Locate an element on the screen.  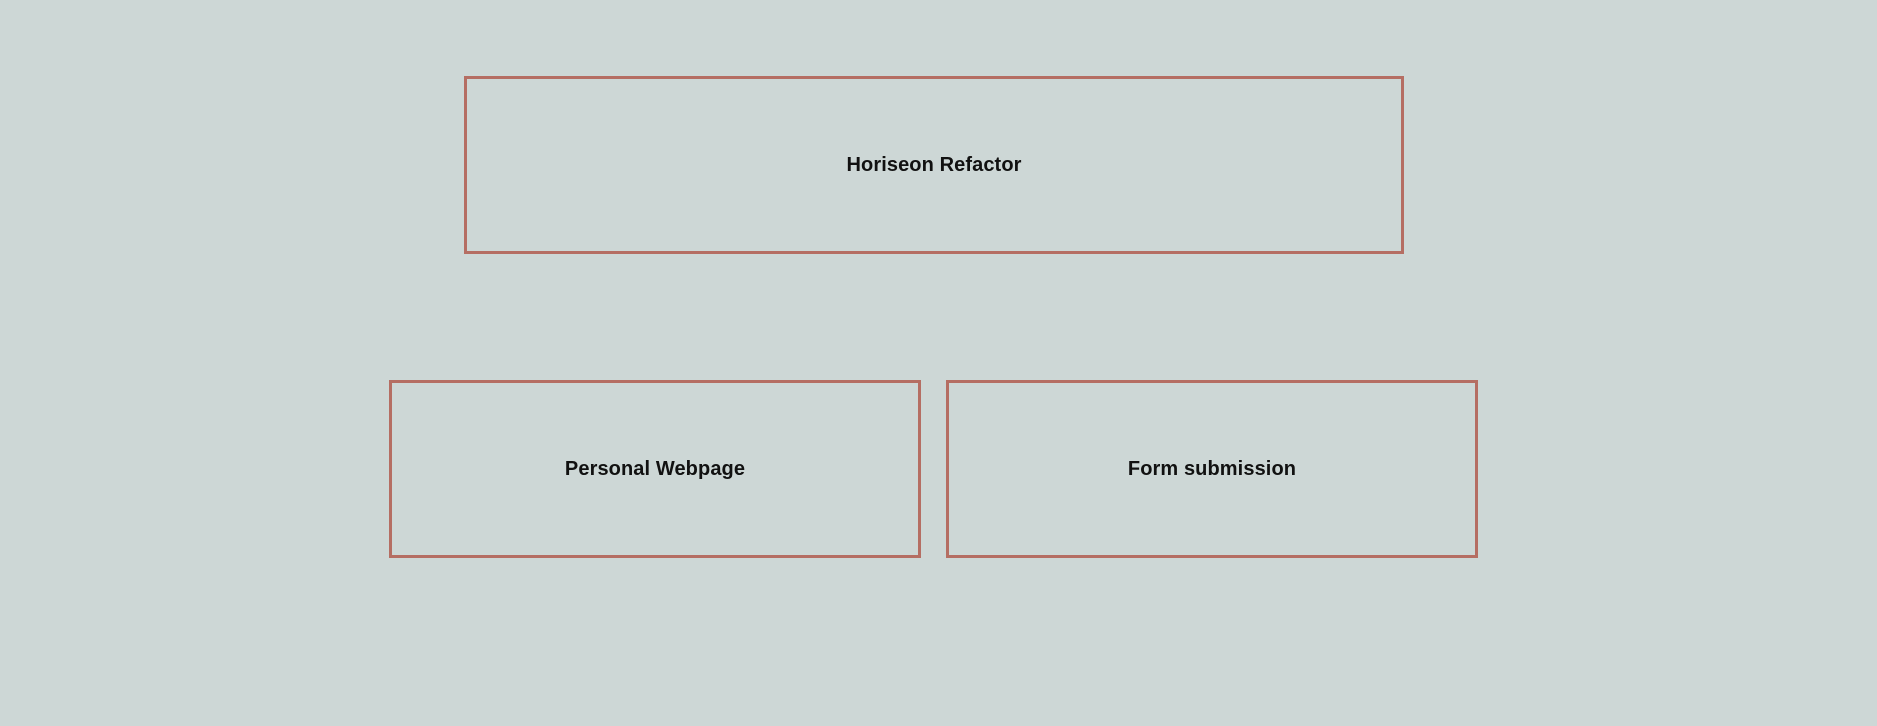
project-card-personal-webpage: Personal Webpage is located at coordinates (655, 469).